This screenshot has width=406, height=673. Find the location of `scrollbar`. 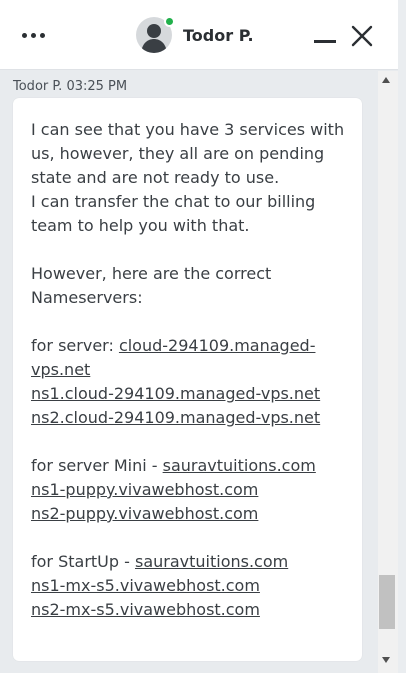

scrollbar is located at coordinates (388, 372).